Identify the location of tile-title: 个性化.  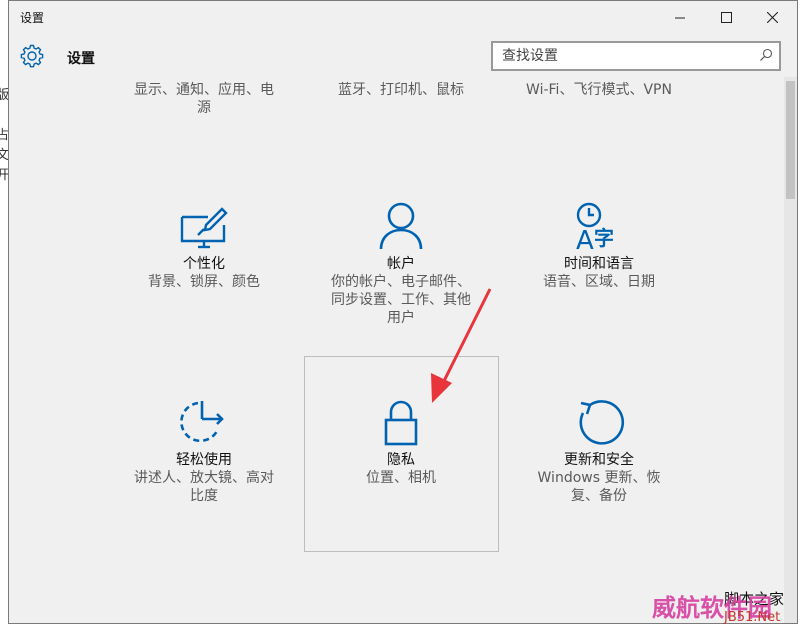
(204, 264).